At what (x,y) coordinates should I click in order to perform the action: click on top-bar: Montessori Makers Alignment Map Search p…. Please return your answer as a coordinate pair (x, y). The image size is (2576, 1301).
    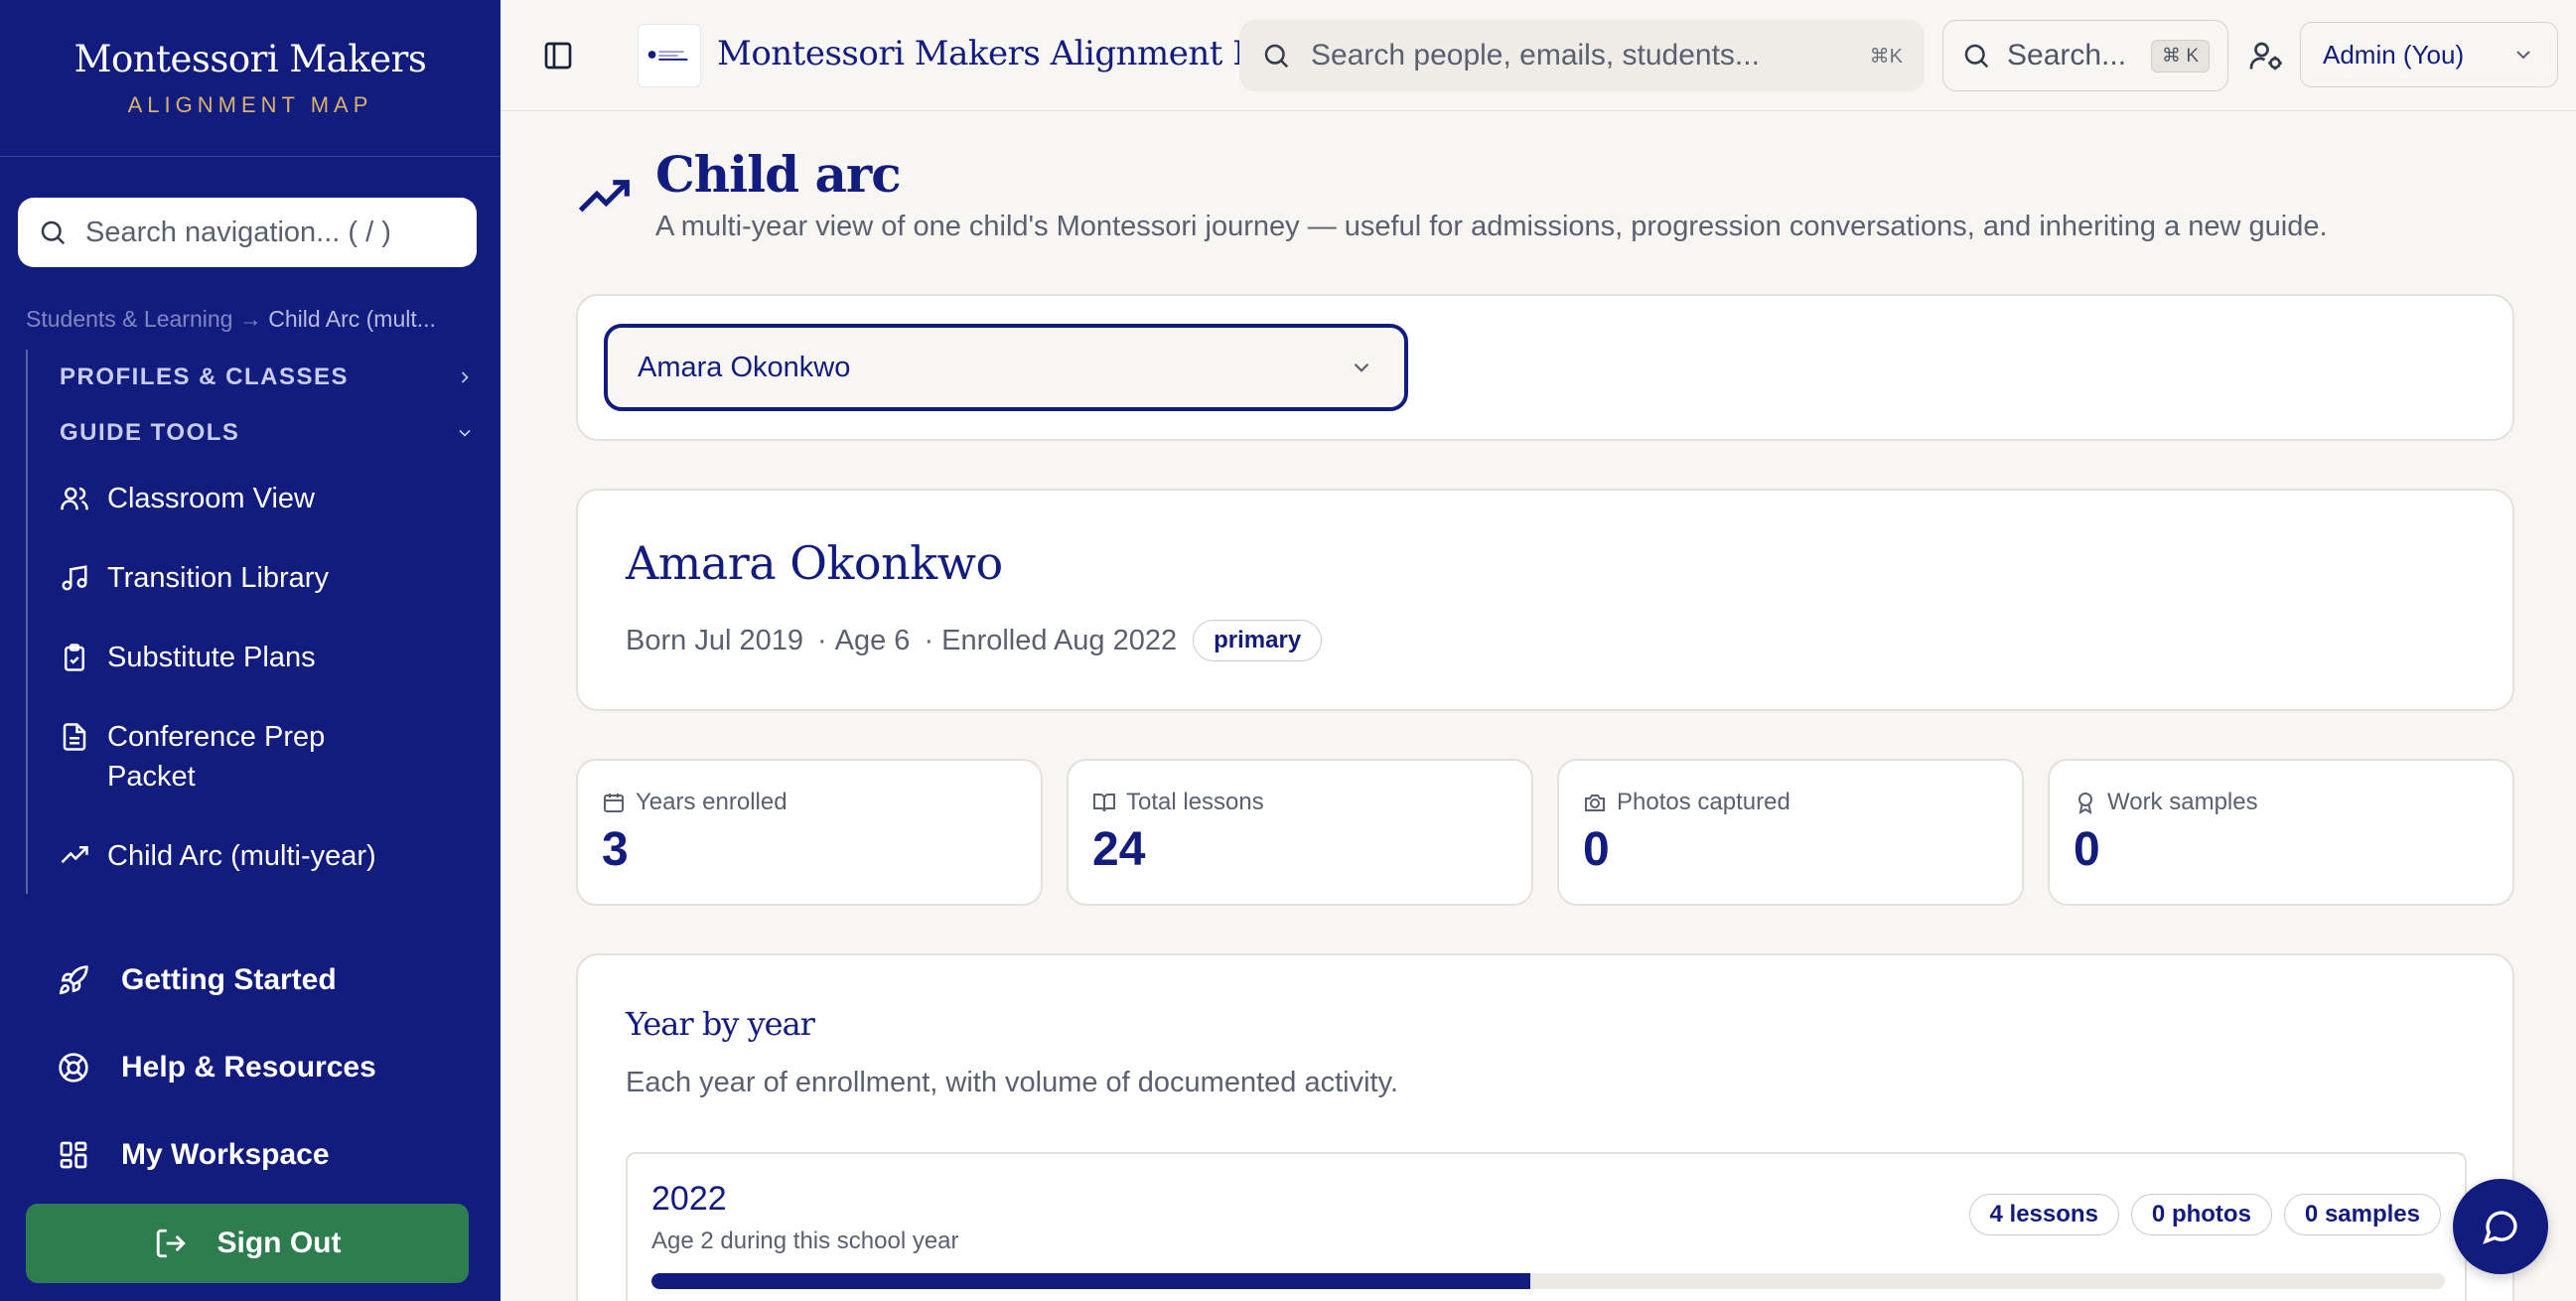
    Looking at the image, I should click on (1539, 56).